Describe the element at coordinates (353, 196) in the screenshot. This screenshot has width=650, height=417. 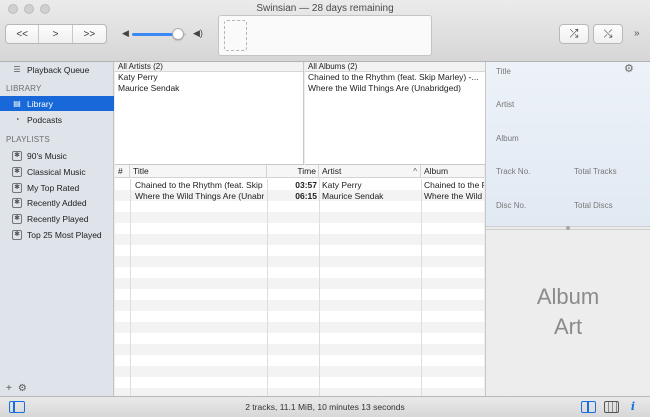
I see `track-artist: Maurice Sendak` at that location.